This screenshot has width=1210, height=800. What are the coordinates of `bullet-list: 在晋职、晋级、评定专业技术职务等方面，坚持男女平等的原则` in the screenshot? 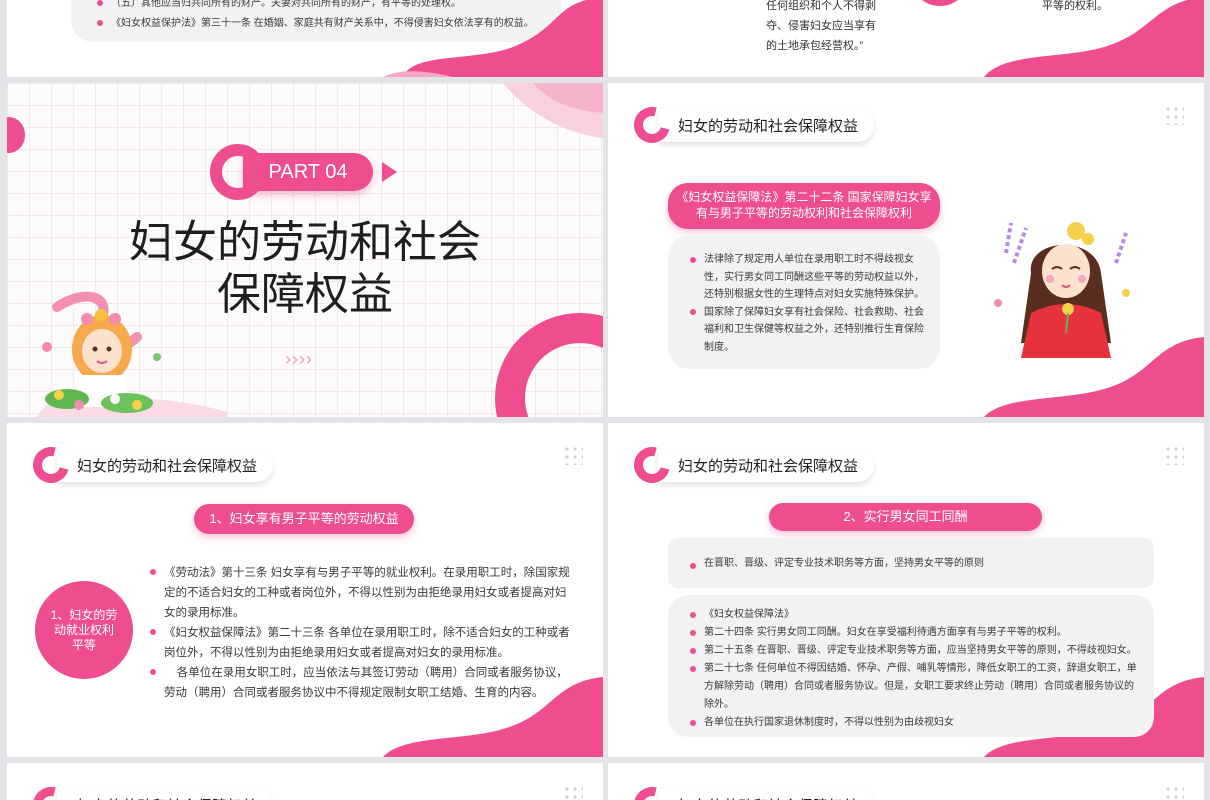 It's located at (915, 564).